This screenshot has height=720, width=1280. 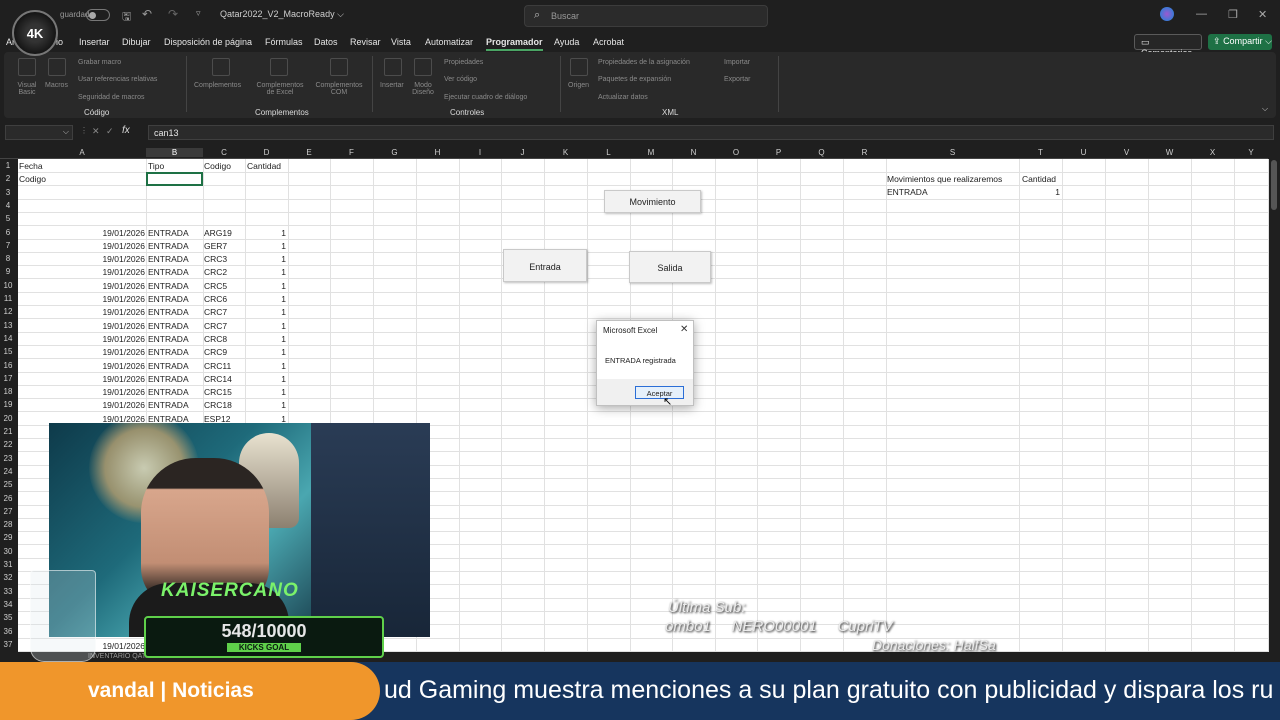 I want to click on record-macro-button: Grabar macro, so click(x=99, y=62).